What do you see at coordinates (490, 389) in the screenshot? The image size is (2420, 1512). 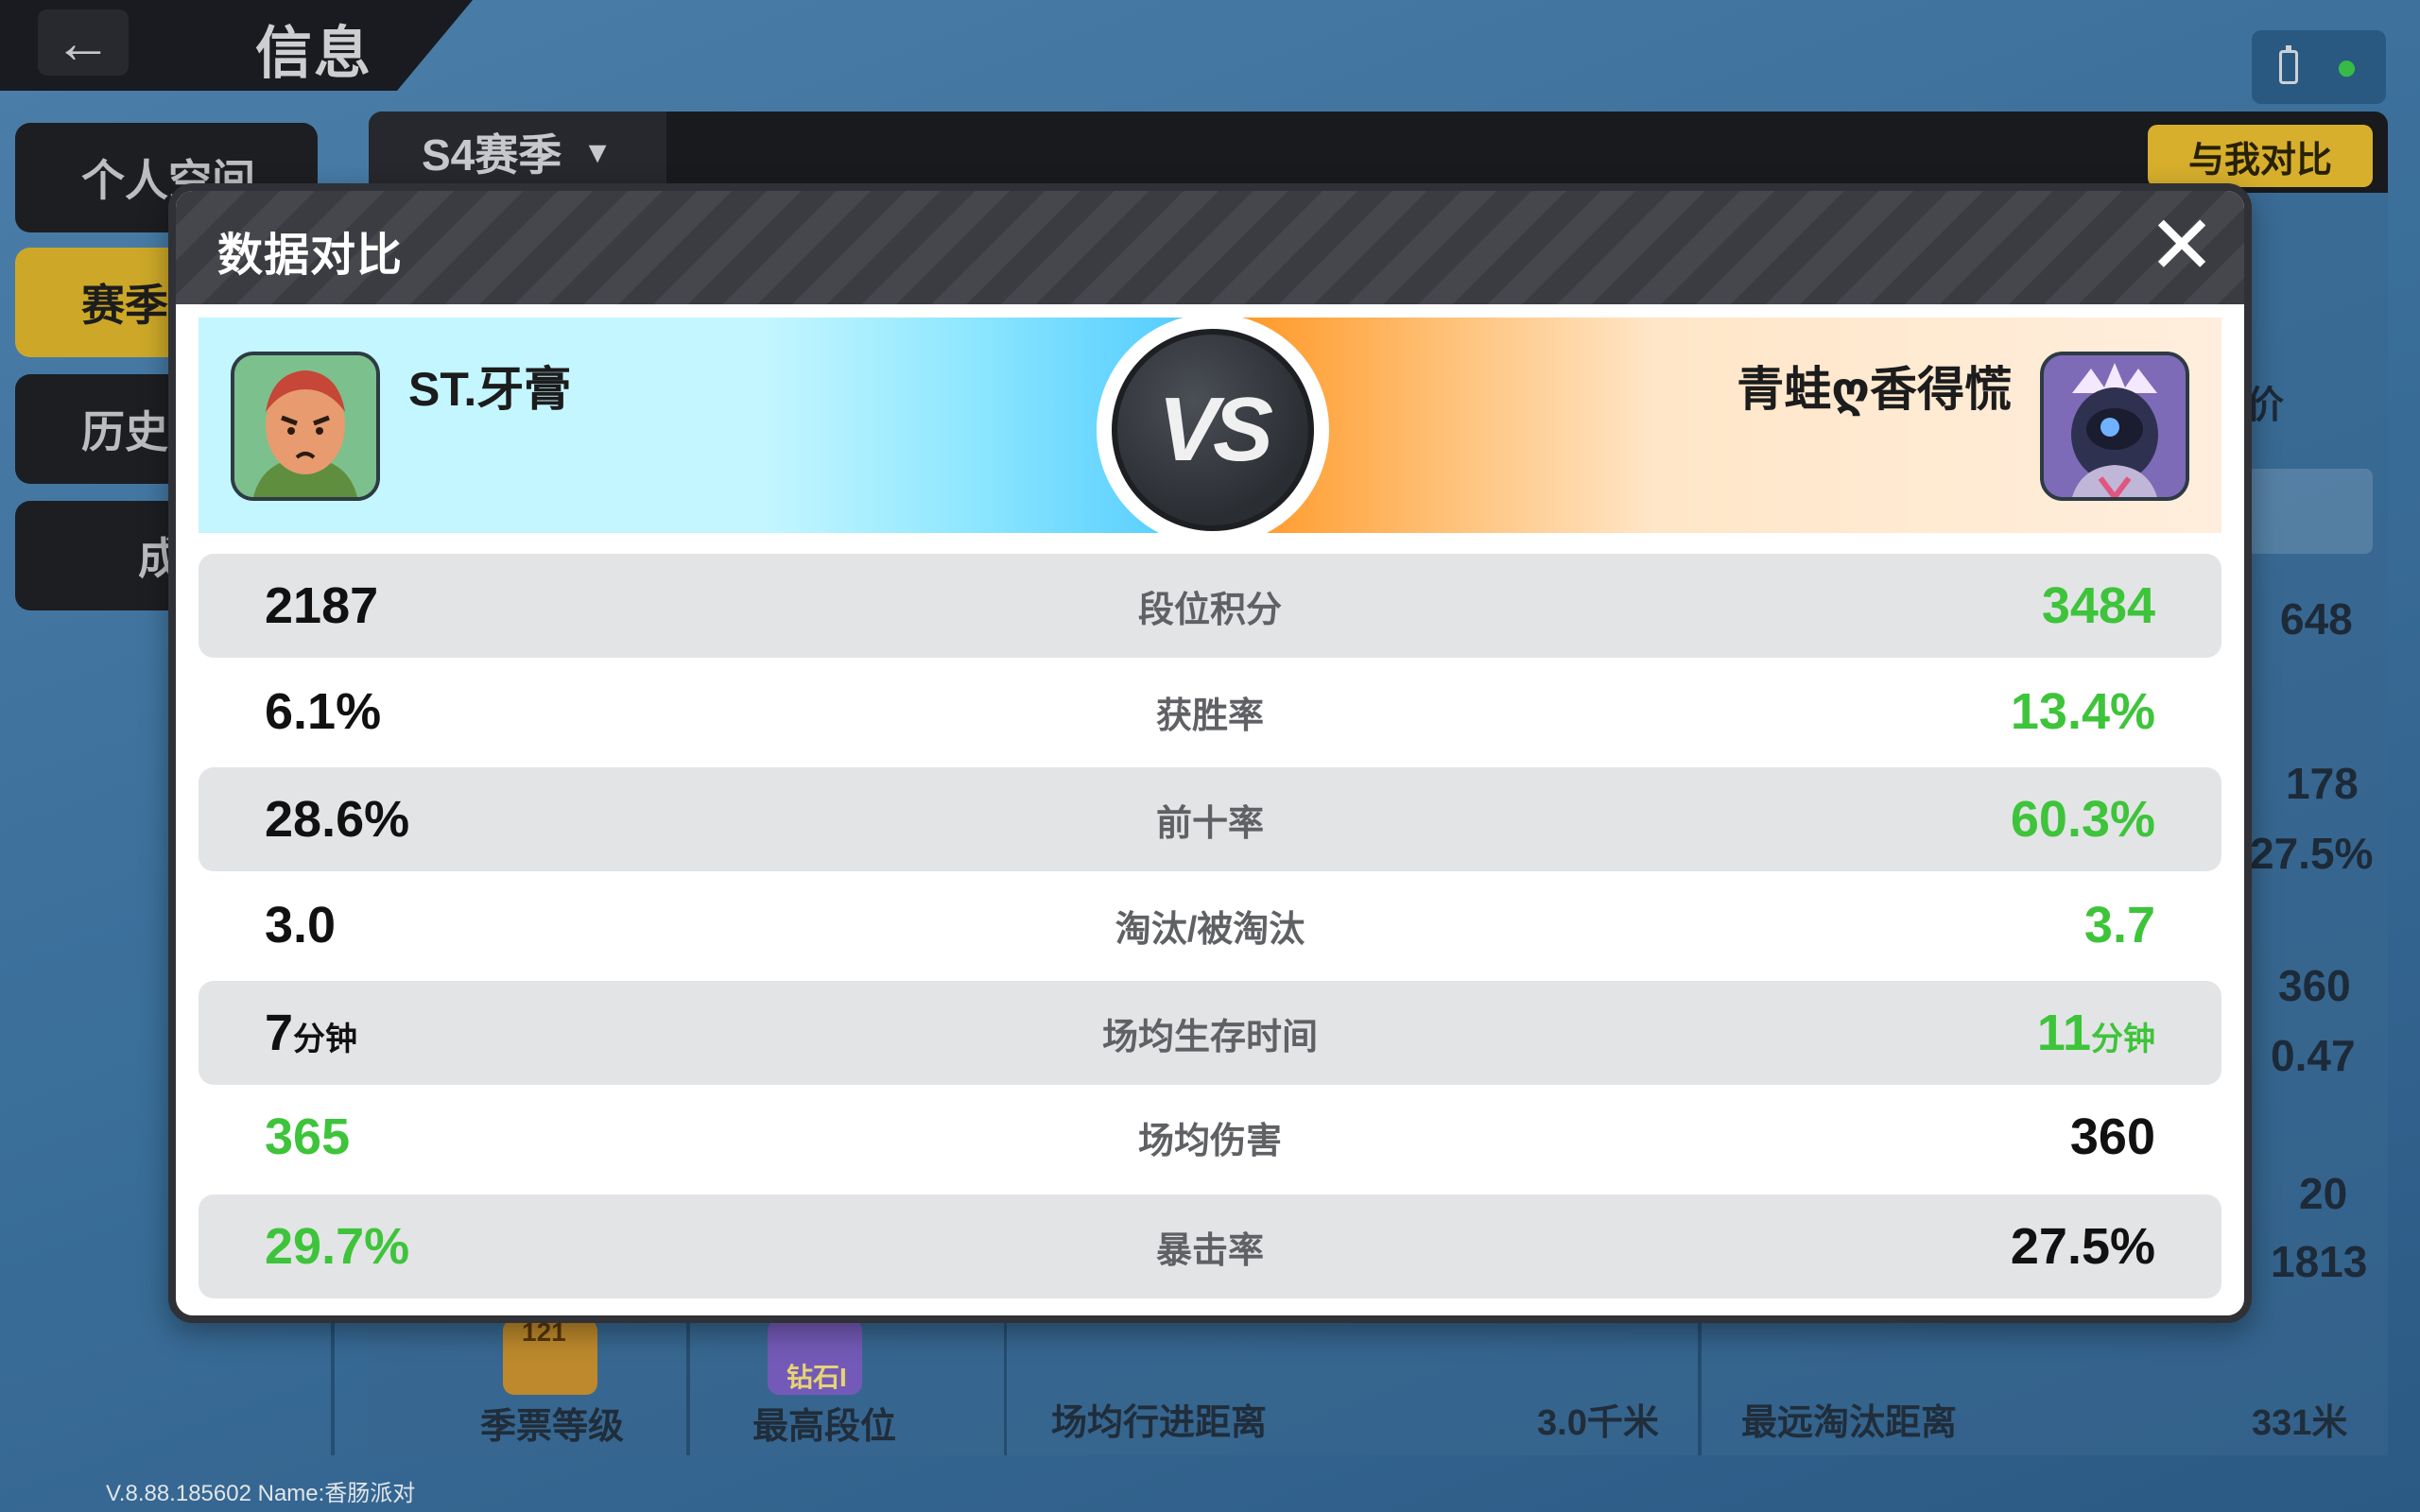 I see `player-name-left: ST.牙膏` at bounding box center [490, 389].